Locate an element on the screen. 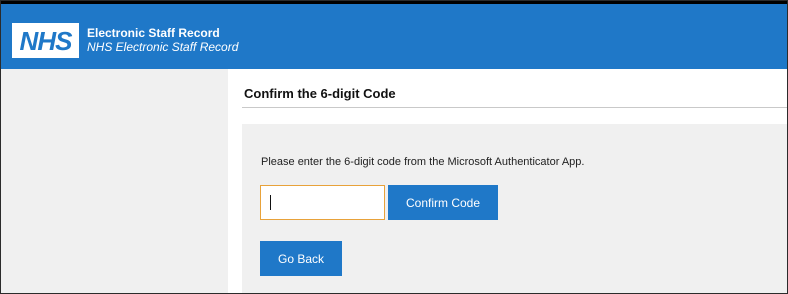  go-back-button: Go Back is located at coordinates (301, 258).